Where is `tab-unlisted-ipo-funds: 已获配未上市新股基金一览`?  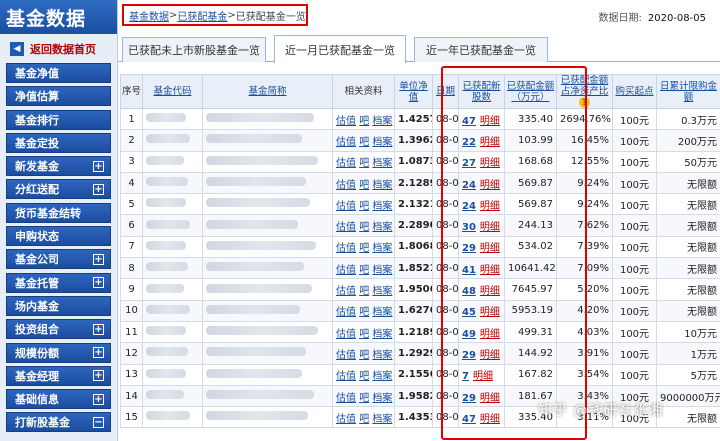
tab-unlisted-ipo-funds: 已获配未上市新股基金一览 is located at coordinates (194, 49).